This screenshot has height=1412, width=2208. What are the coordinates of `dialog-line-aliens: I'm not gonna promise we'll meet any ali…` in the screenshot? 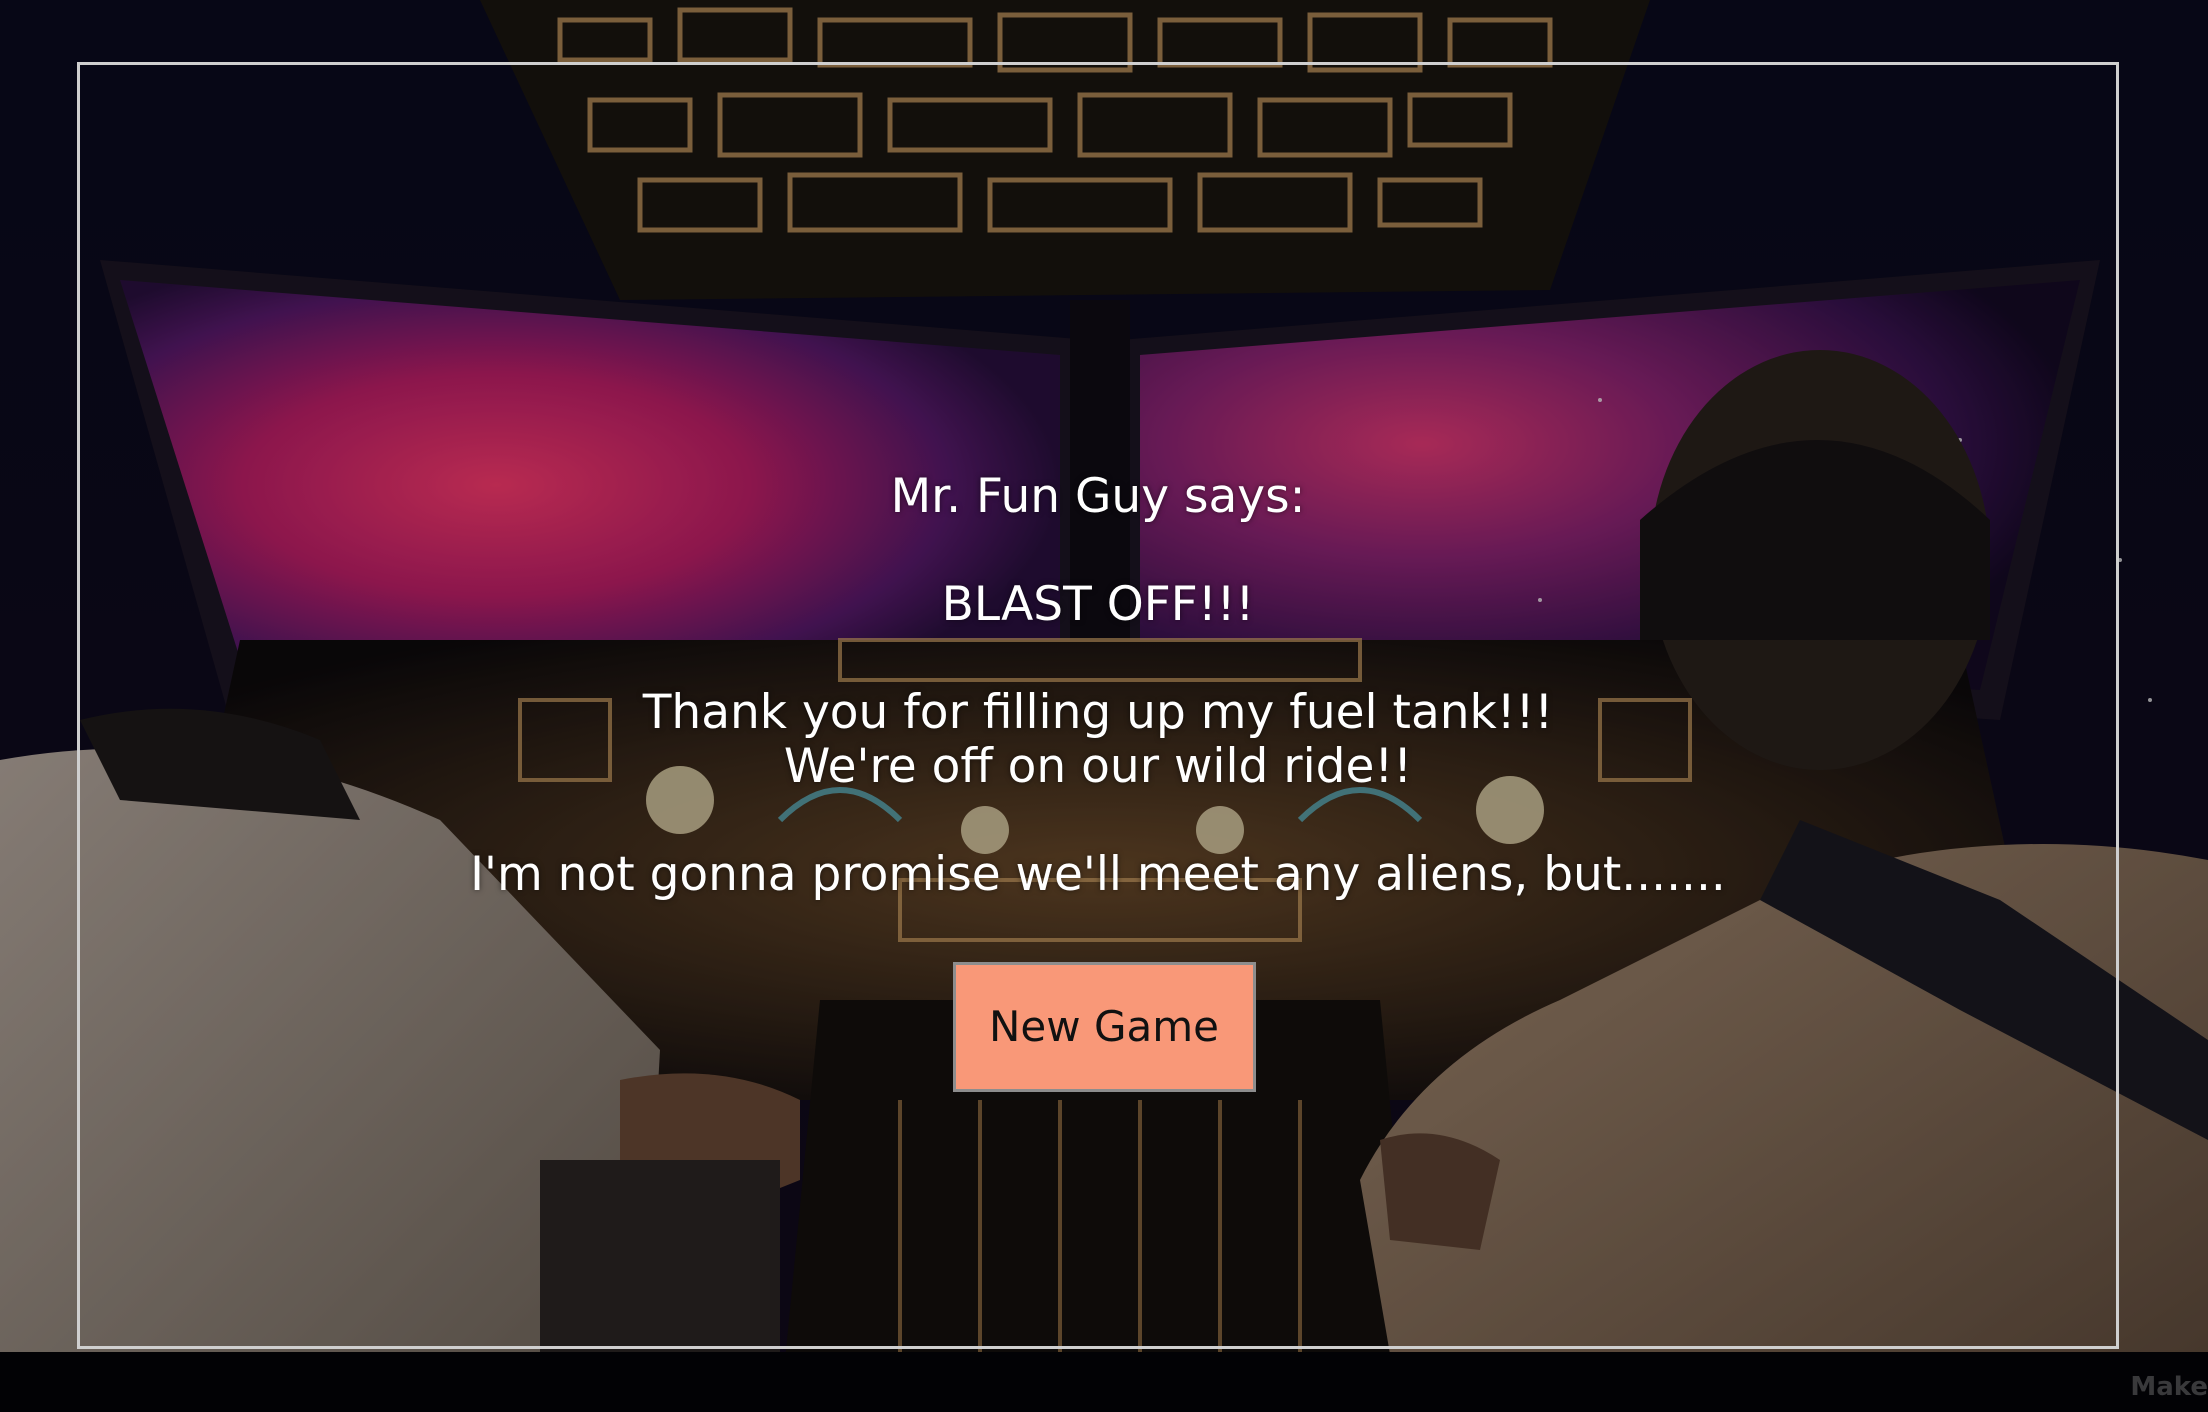 It's located at (1098, 874).